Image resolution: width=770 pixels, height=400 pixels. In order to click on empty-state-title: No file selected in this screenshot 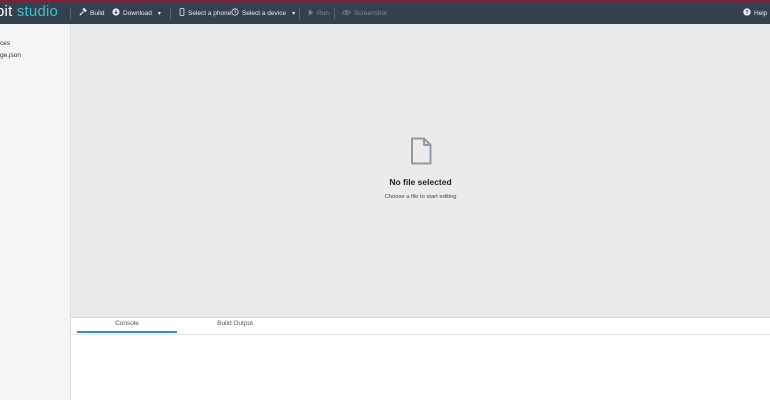, I will do `click(420, 182)`.